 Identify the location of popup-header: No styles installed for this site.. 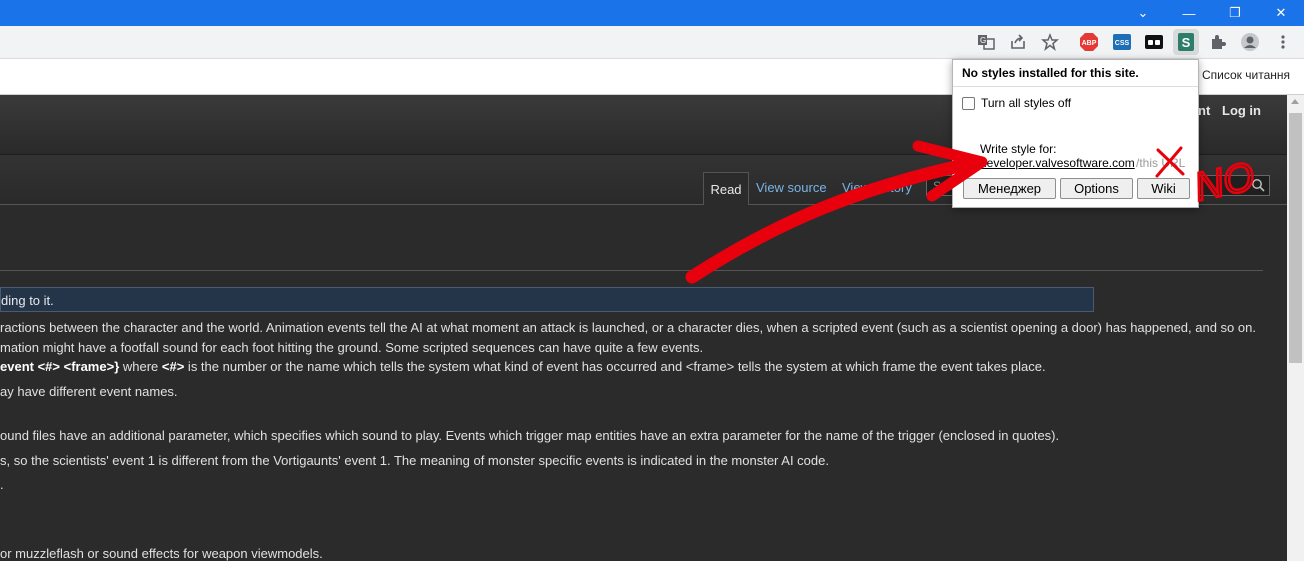
(1075, 73).